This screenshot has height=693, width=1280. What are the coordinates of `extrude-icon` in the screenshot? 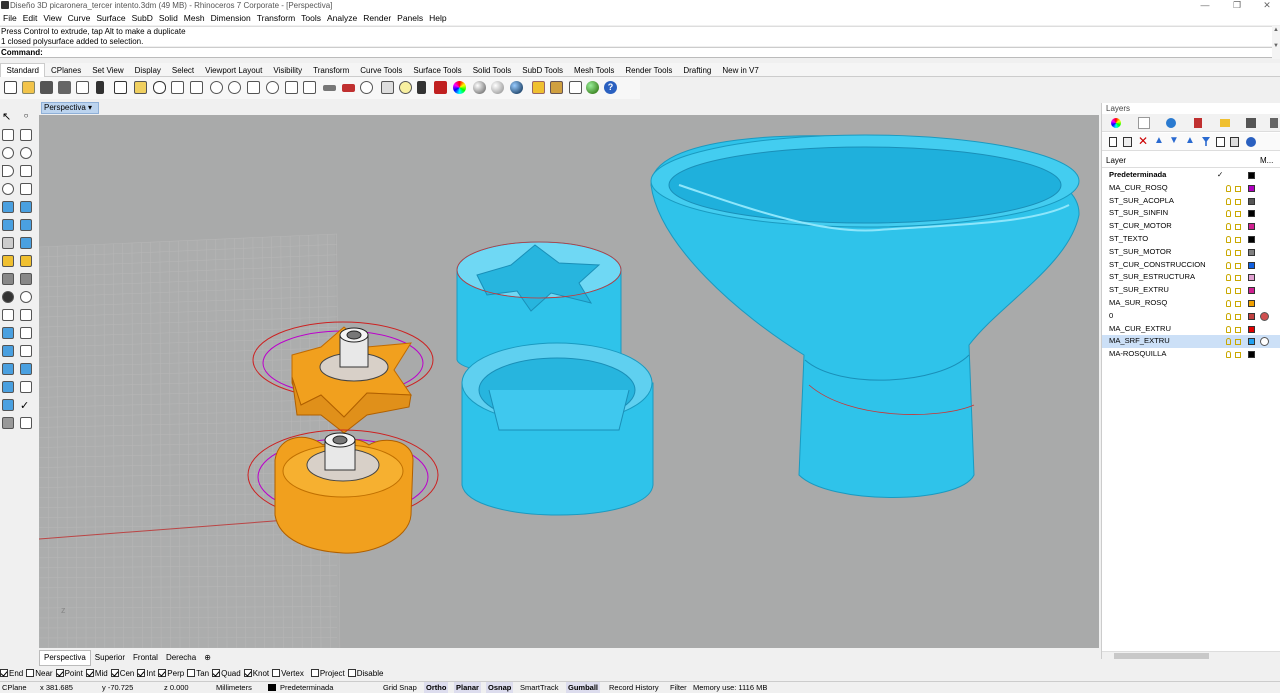 It's located at (26, 225).